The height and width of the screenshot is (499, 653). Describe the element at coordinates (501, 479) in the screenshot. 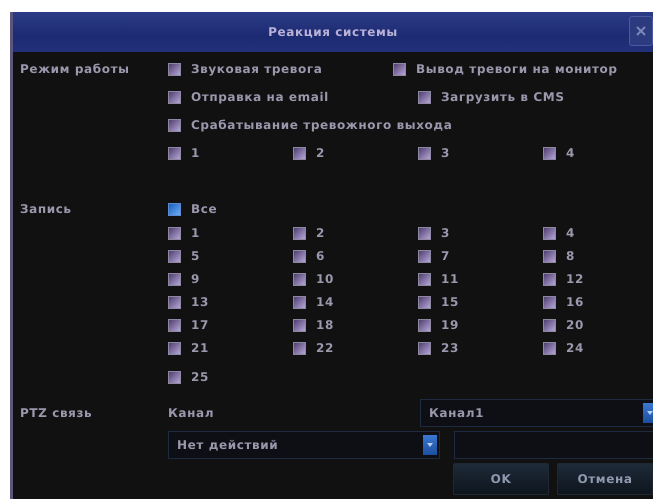

I see `ok-button: OK` at that location.